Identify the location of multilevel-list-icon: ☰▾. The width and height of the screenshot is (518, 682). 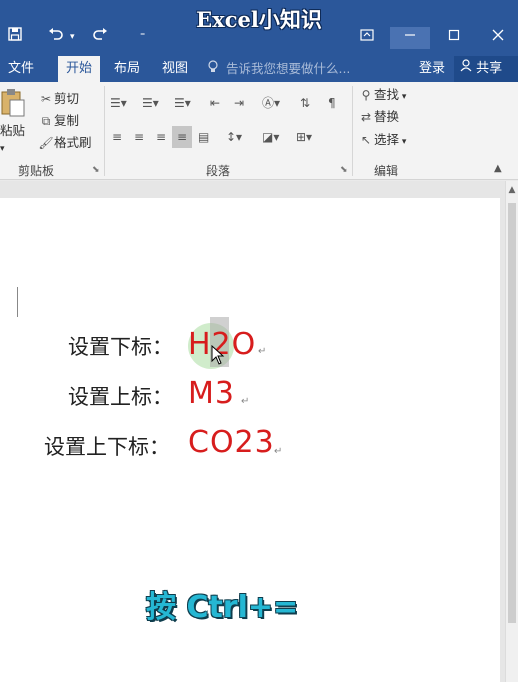
(182, 103).